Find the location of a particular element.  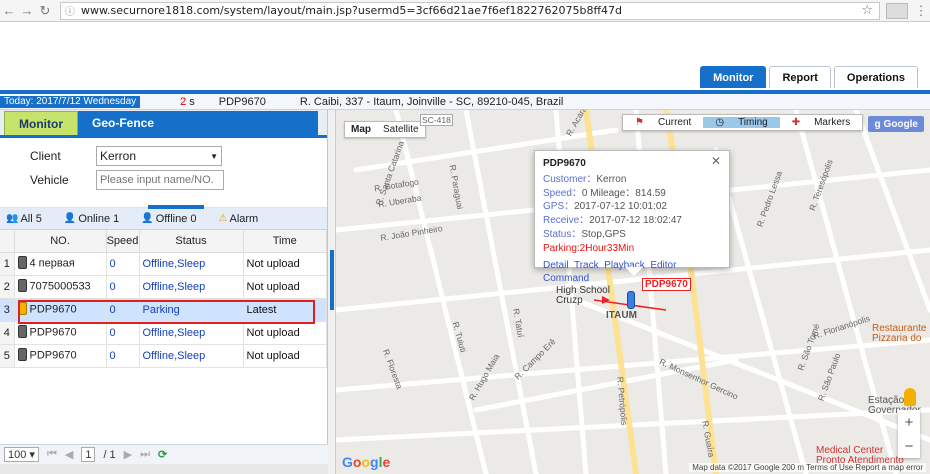

poi-restaurant: Restaurante Pizzaria do is located at coordinates (899, 333).